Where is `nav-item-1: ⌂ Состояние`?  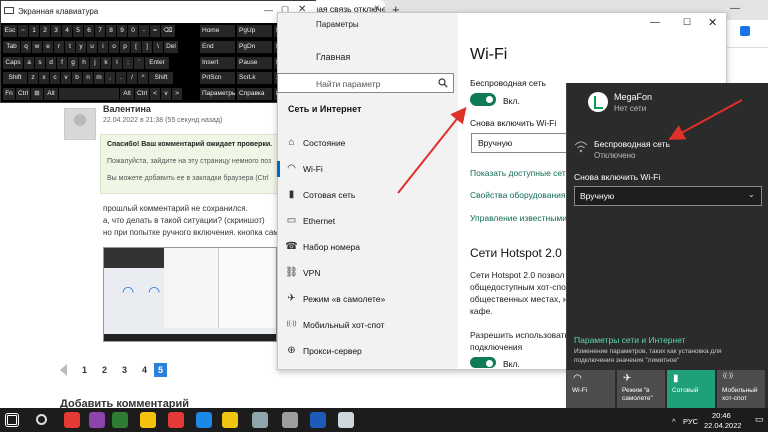
nav-item-1: ⌂ Состояние is located at coordinates (367, 143).